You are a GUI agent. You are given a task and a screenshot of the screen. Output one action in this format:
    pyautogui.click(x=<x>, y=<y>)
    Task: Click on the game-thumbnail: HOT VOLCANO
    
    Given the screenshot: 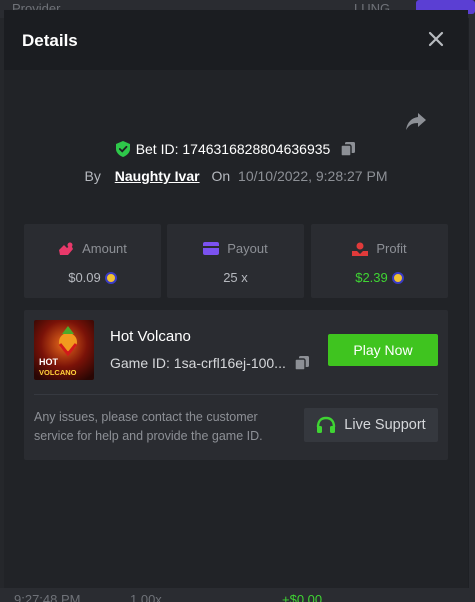 What is the action you would take?
    pyautogui.click(x=64, y=350)
    